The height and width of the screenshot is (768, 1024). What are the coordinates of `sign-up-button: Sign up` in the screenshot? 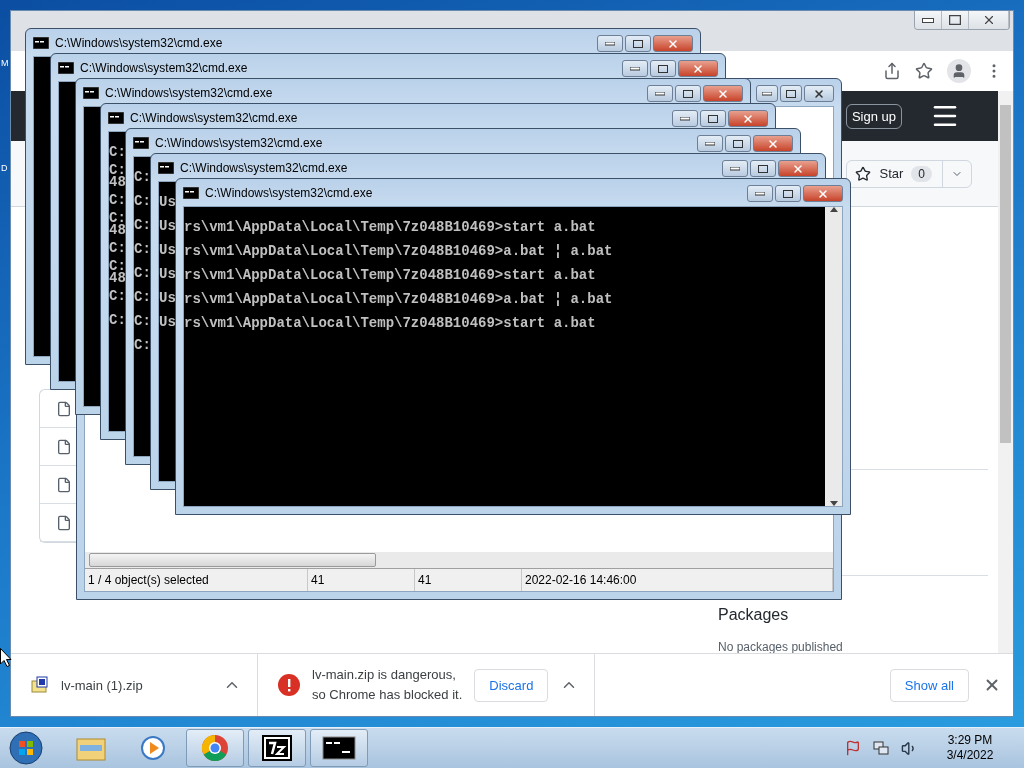 It's located at (873, 116).